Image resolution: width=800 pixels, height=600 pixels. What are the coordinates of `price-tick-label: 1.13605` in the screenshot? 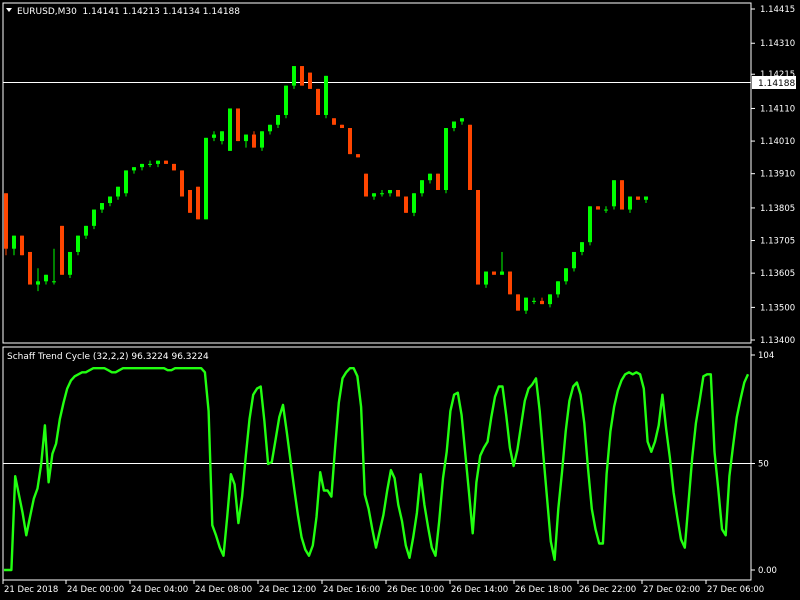 It's located at (777, 274).